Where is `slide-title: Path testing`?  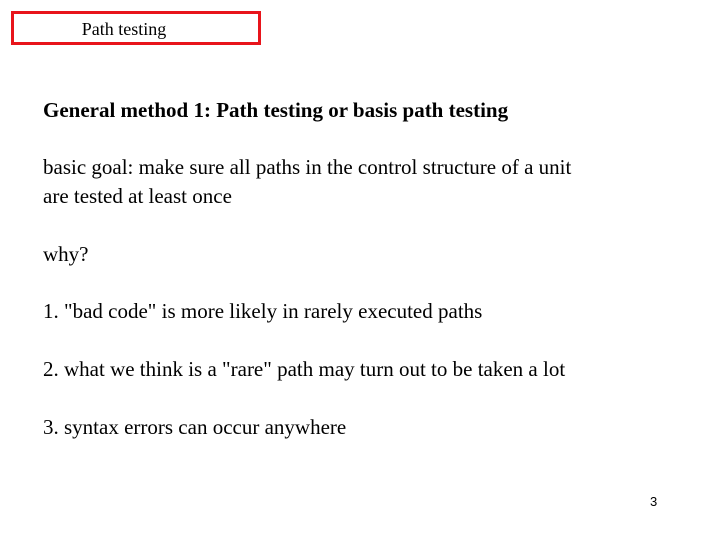 slide-title: Path testing is located at coordinates (124, 28).